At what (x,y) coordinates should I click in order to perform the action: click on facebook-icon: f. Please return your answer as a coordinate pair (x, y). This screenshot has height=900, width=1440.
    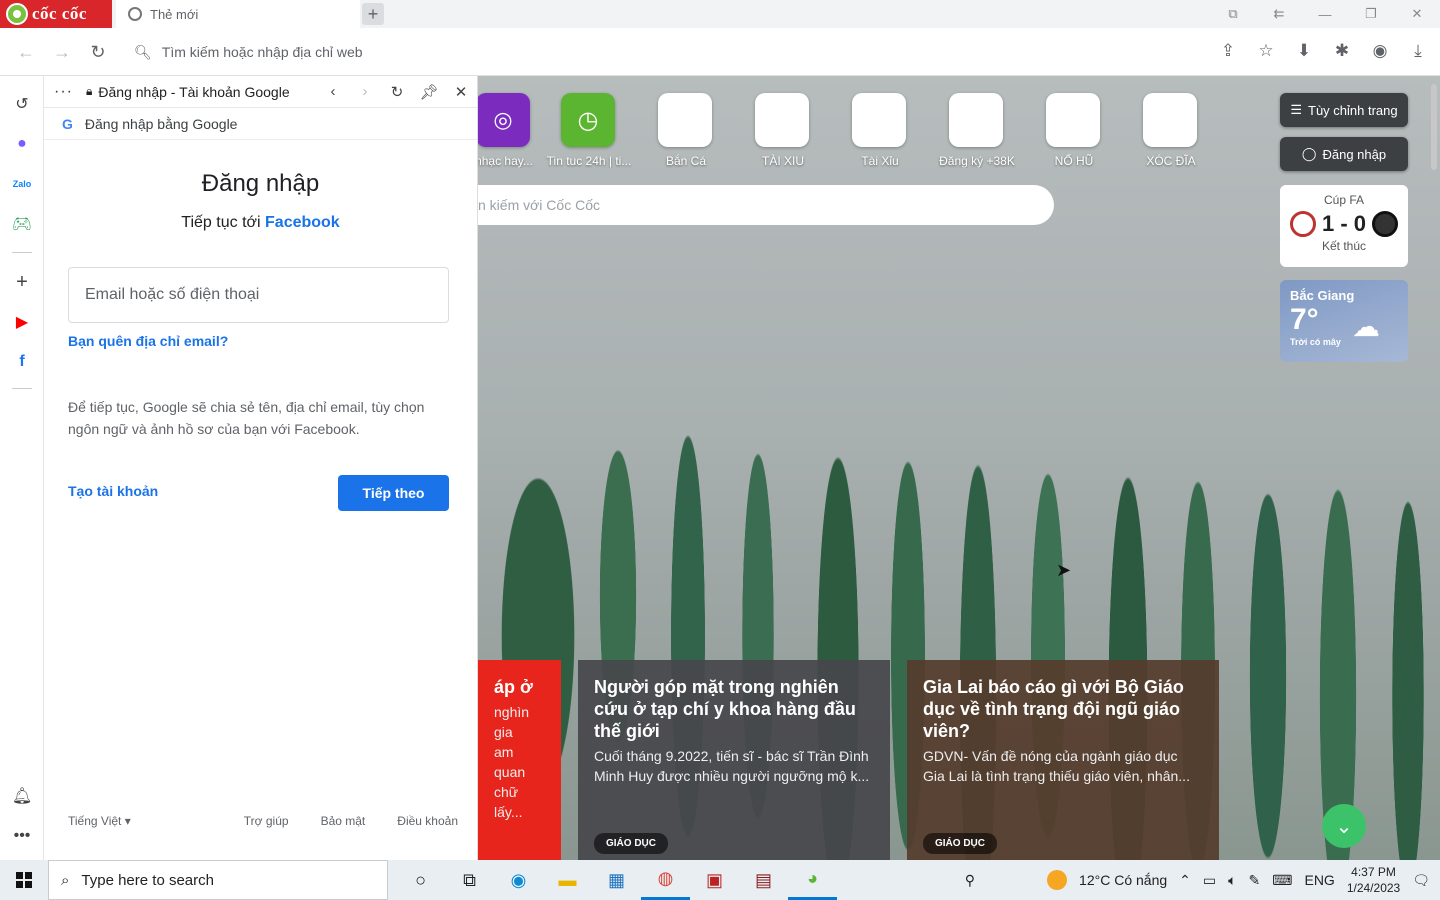
    Looking at the image, I should click on (22, 362).